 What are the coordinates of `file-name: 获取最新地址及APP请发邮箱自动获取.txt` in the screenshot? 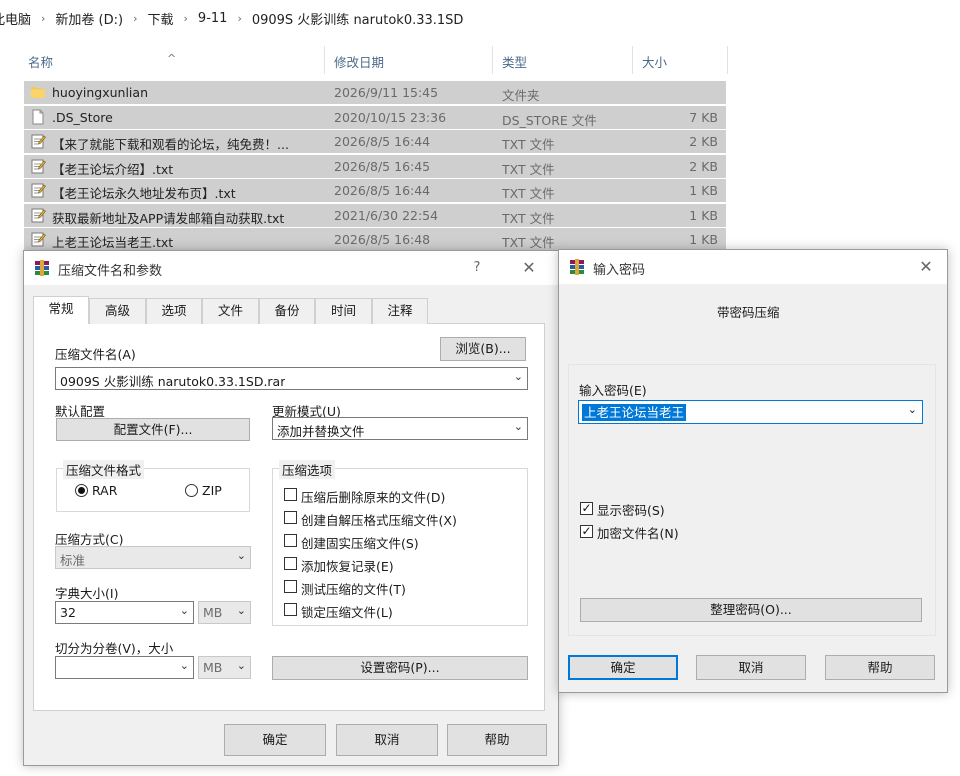 It's located at (168, 218).